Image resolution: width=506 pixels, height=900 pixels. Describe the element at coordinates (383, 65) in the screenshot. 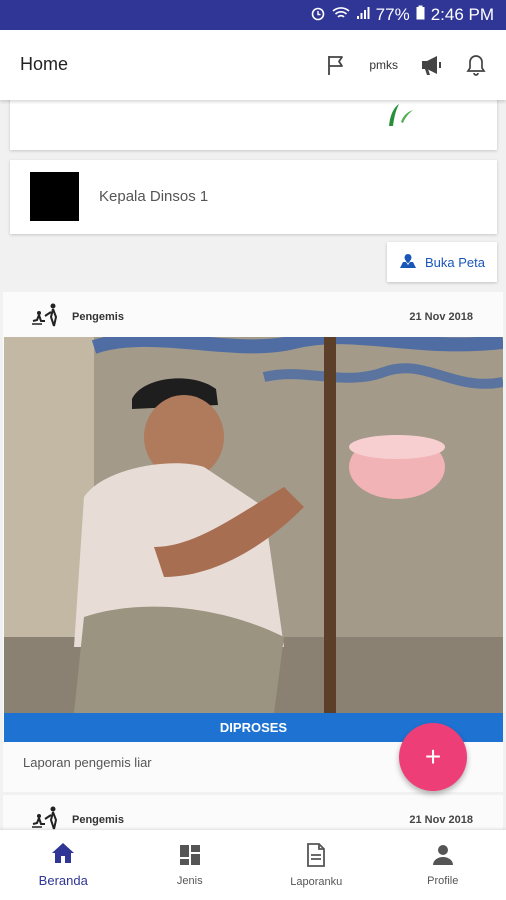

I see `pmks-button: pmks` at that location.